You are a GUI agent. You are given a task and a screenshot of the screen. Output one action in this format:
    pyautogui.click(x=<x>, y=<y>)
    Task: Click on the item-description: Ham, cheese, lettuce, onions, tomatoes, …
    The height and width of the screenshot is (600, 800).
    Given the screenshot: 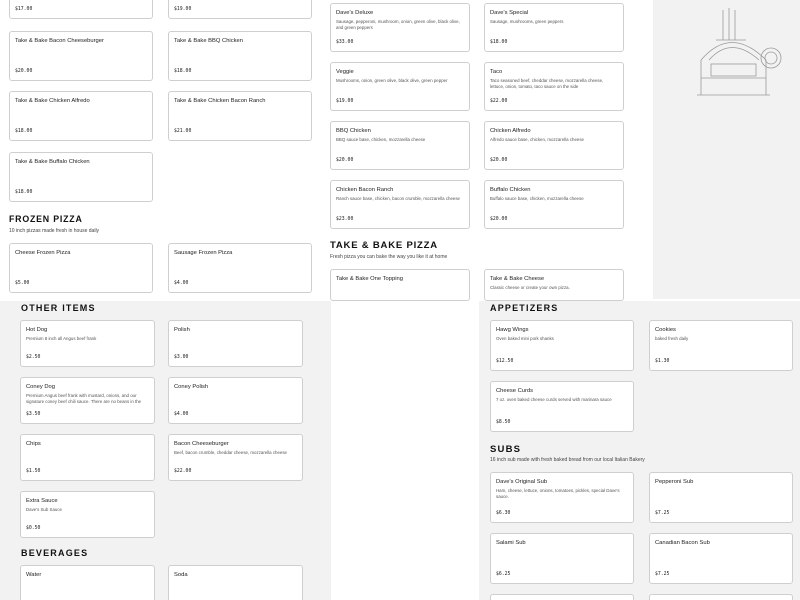 What is the action you would take?
    pyautogui.click(x=558, y=494)
    